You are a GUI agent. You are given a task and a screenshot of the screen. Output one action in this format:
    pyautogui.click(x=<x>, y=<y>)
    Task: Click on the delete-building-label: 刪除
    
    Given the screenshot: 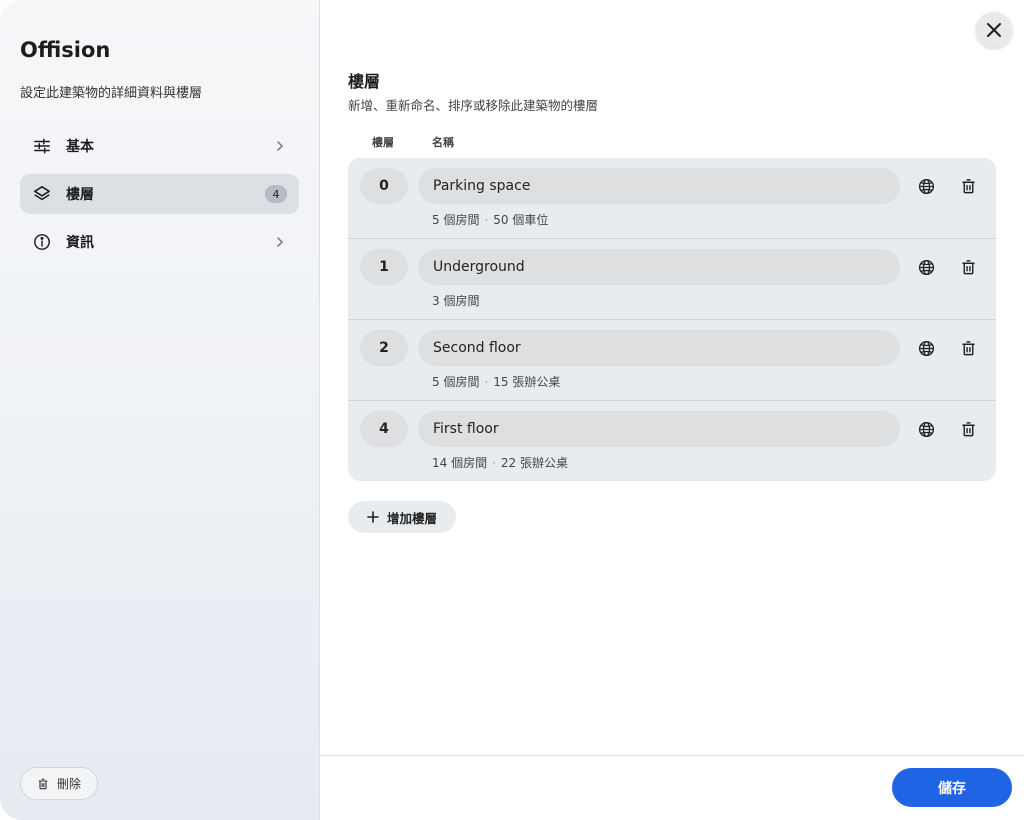 What is the action you would take?
    pyautogui.click(x=68, y=784)
    